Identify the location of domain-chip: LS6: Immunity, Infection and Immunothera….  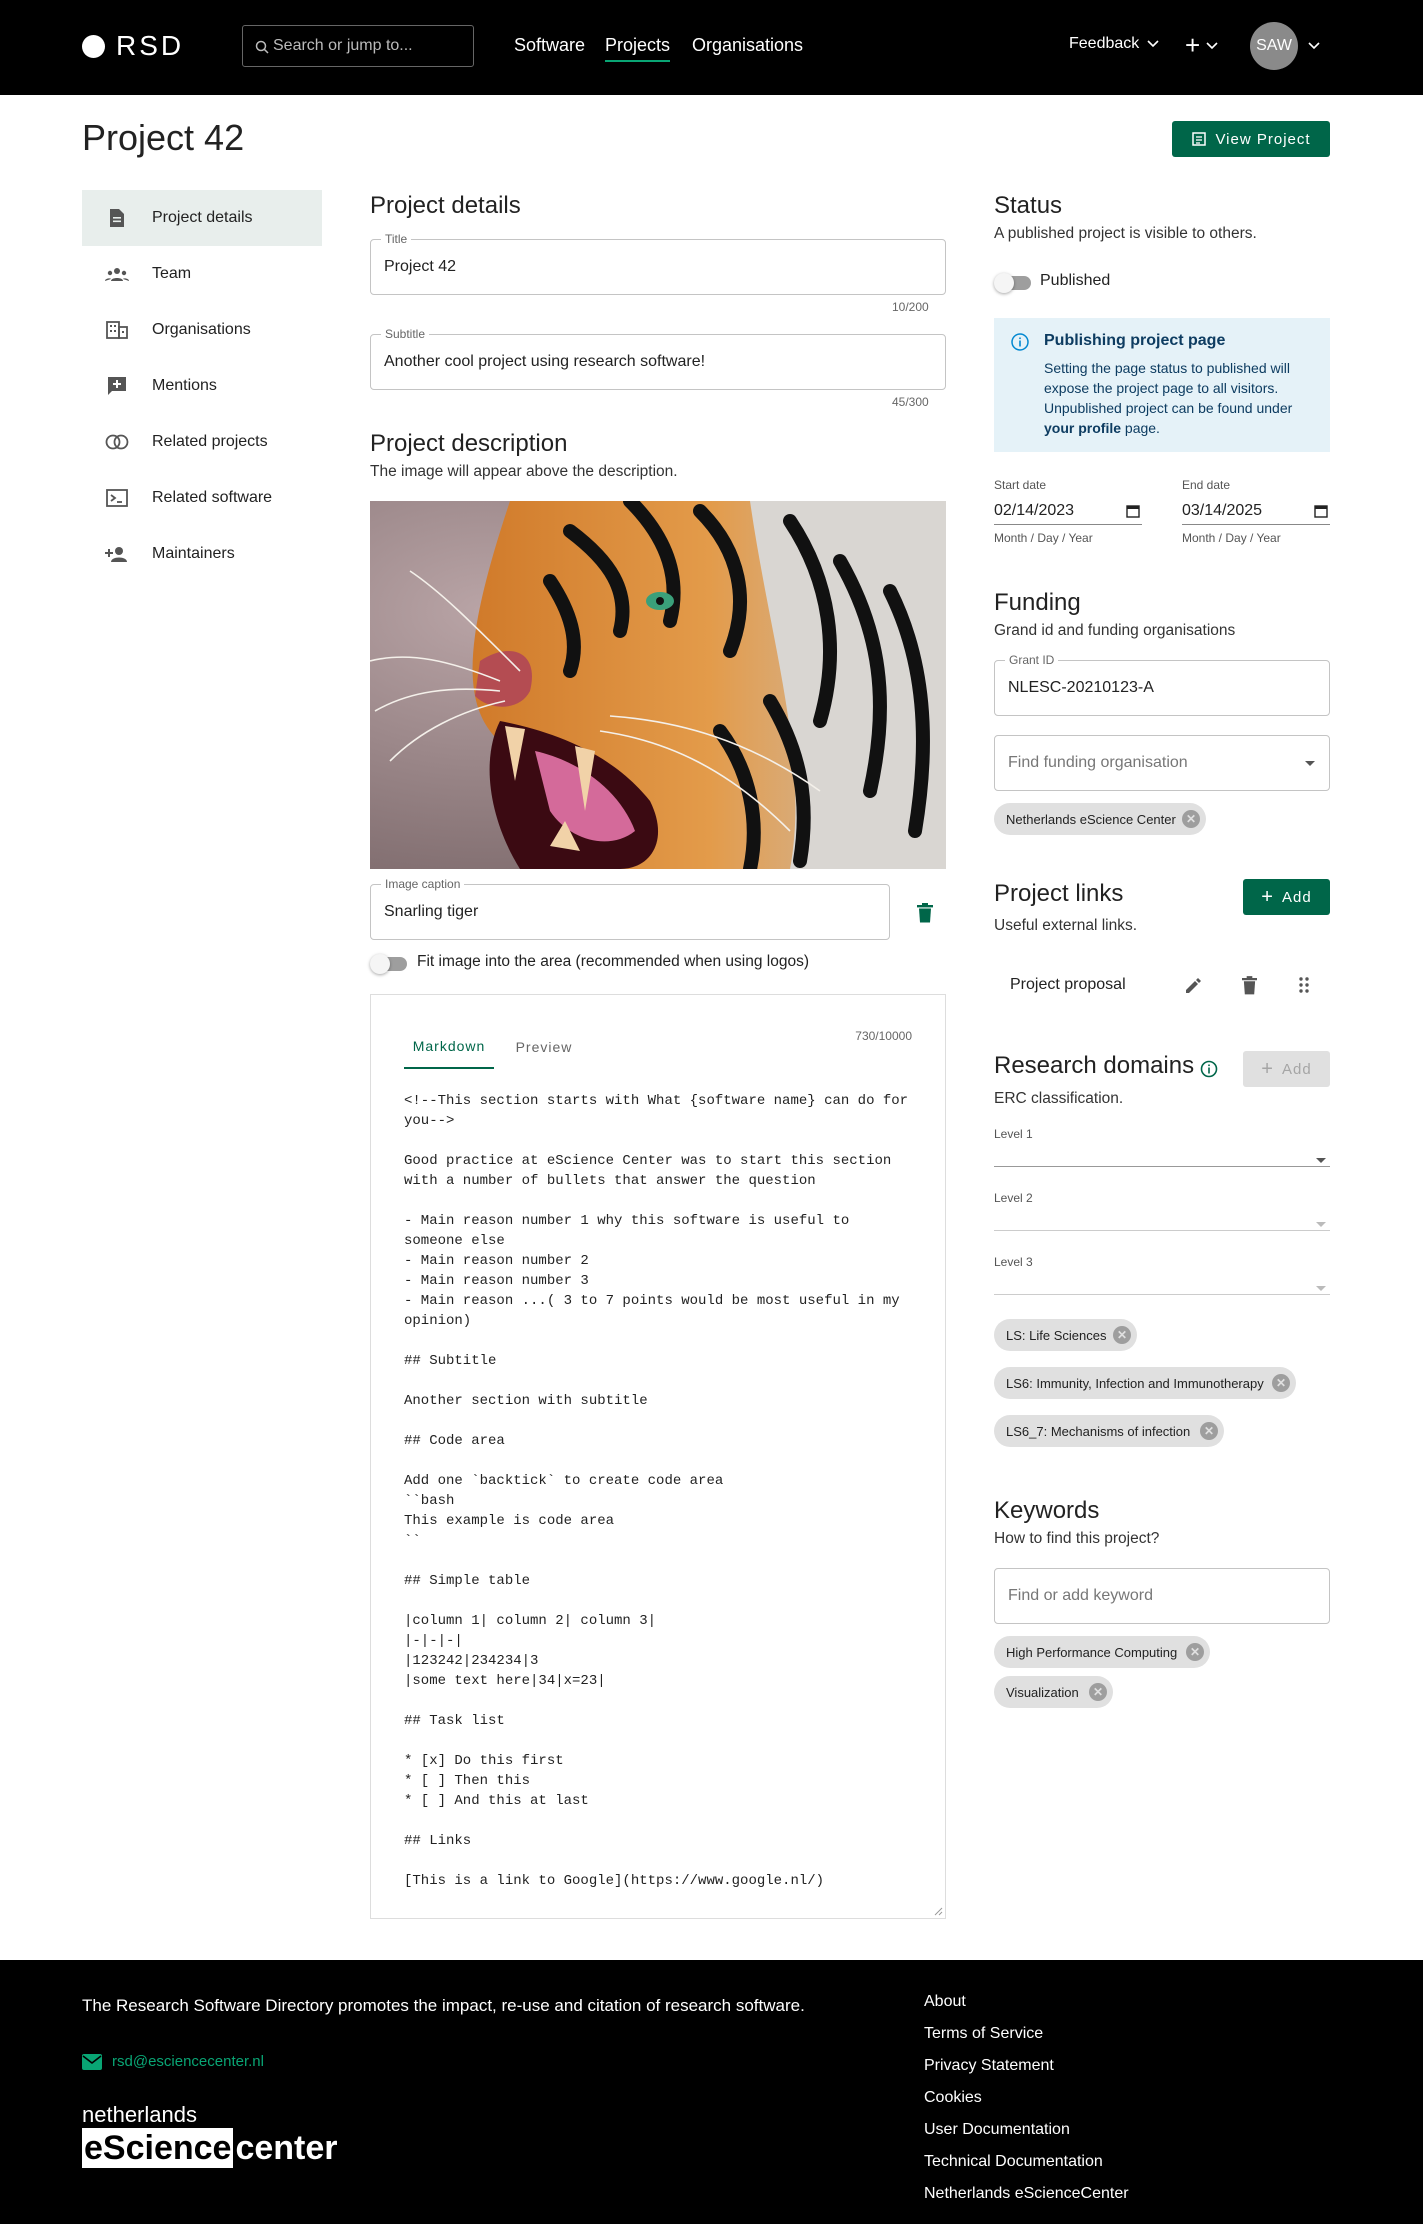
(1145, 1383).